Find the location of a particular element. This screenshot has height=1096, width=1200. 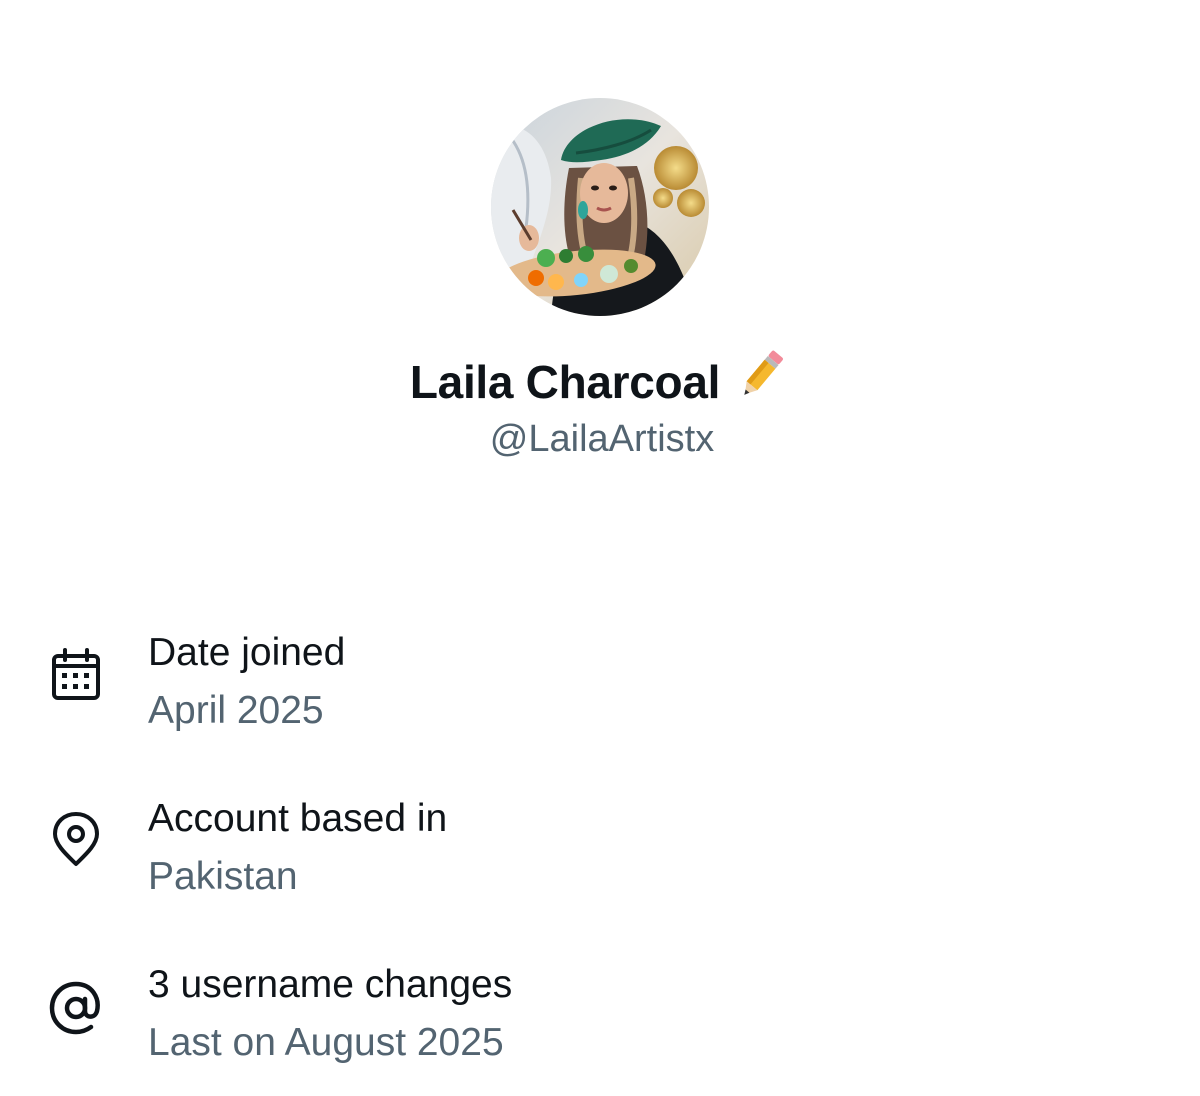

avatar is located at coordinates (600, 207).